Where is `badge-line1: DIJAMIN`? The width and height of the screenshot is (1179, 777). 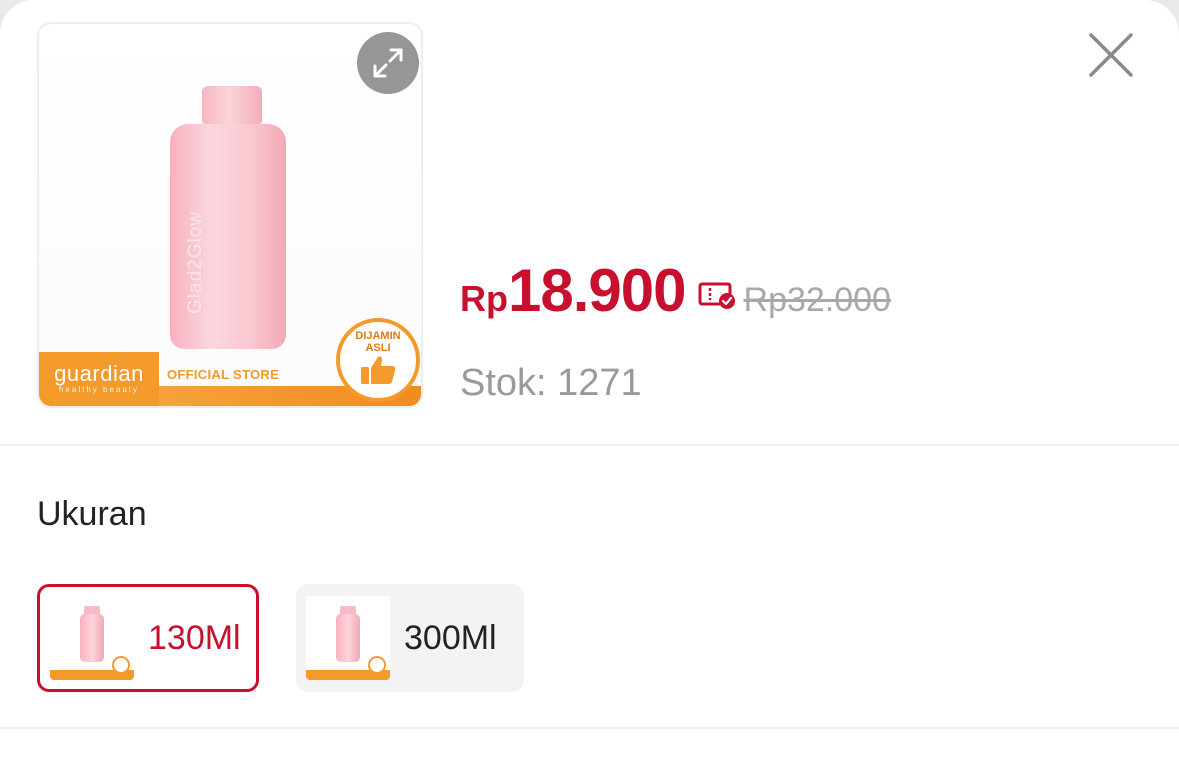
badge-line1: DIJAMIN is located at coordinates (378, 336).